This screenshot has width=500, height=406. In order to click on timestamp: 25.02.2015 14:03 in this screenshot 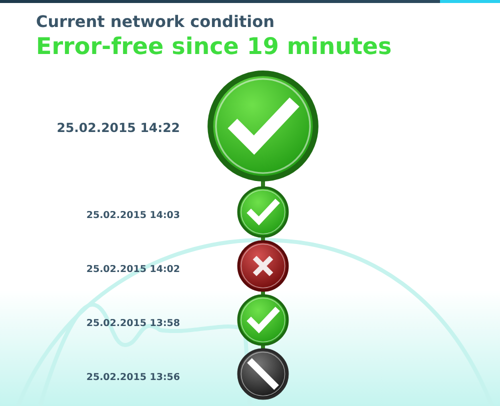, I will do `click(133, 215)`.